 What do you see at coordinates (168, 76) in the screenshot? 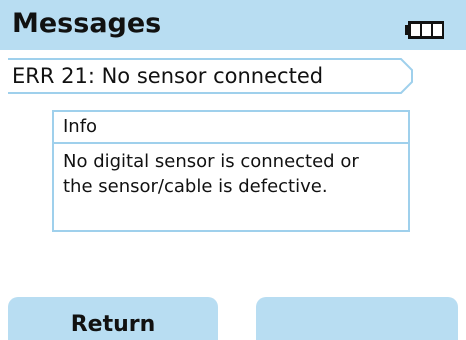
I see `error-message-text: ERR 21: No sensor connected` at bounding box center [168, 76].